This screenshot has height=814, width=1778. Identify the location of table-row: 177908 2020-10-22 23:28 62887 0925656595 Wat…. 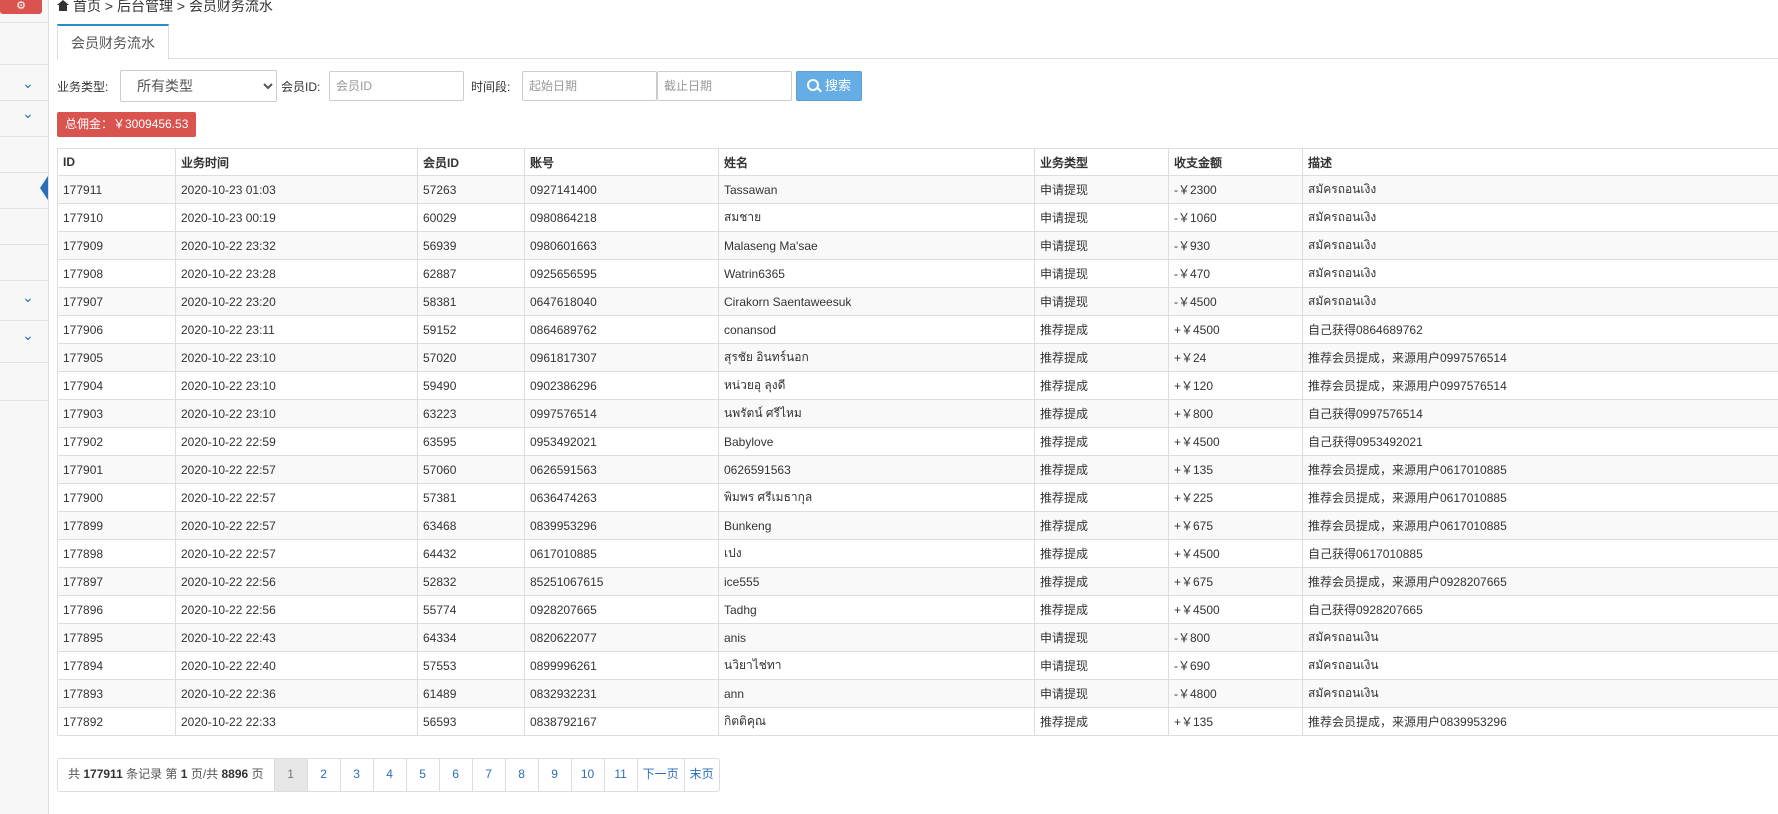
(917, 273).